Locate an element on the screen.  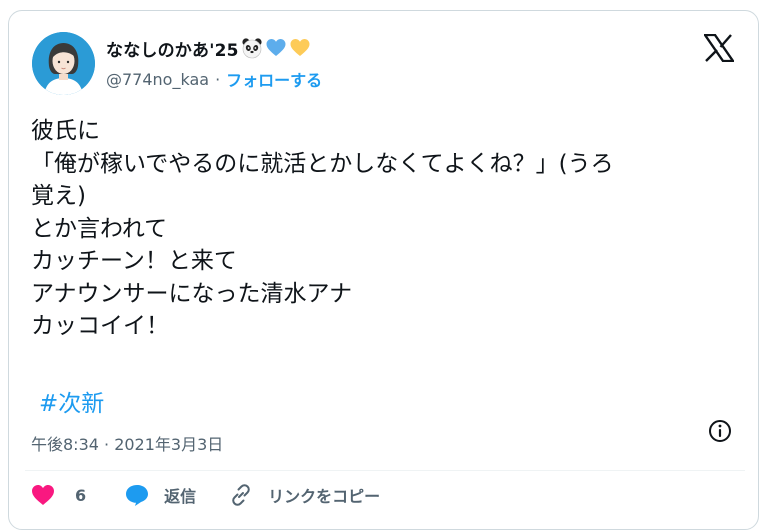
avatar is located at coordinates (63, 63).